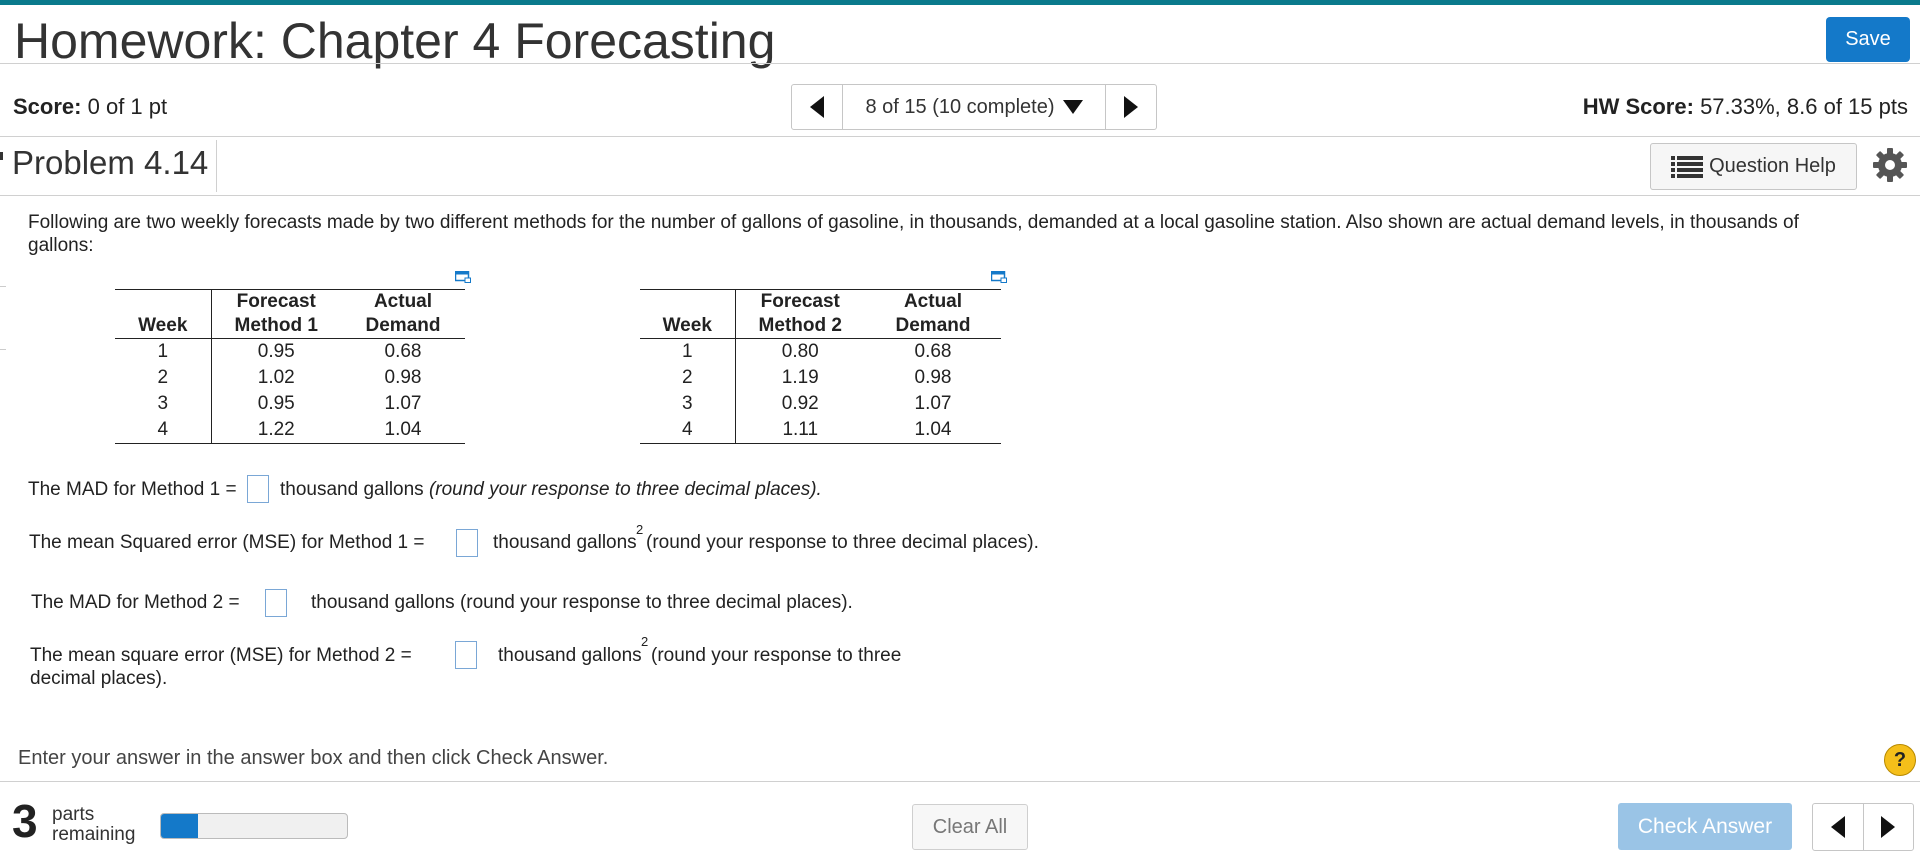 This screenshot has height=853, width=1920. I want to click on triangle-down-icon, so click(1072, 107).